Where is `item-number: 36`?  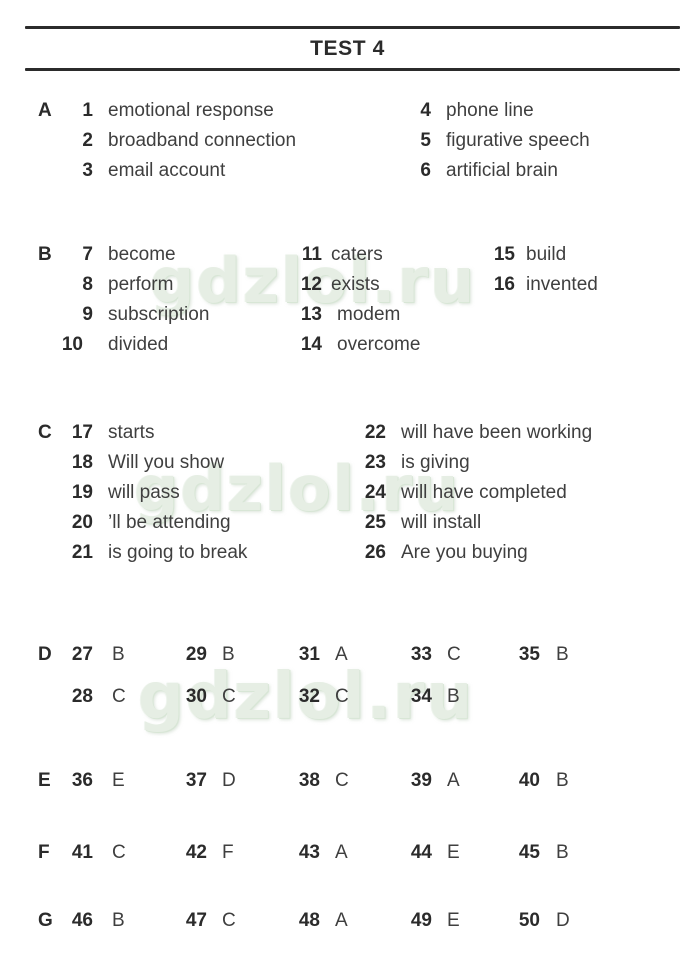
item-number: 36 is located at coordinates (82, 780).